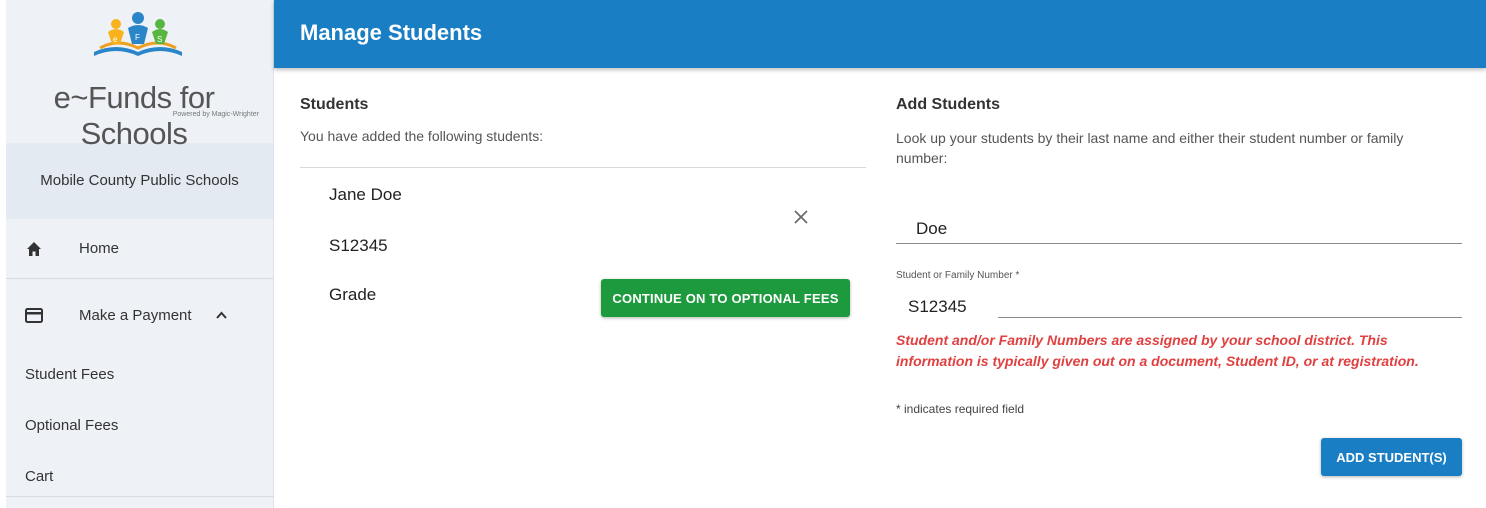  I want to click on sidebar-item-label: Cart, so click(39, 476).